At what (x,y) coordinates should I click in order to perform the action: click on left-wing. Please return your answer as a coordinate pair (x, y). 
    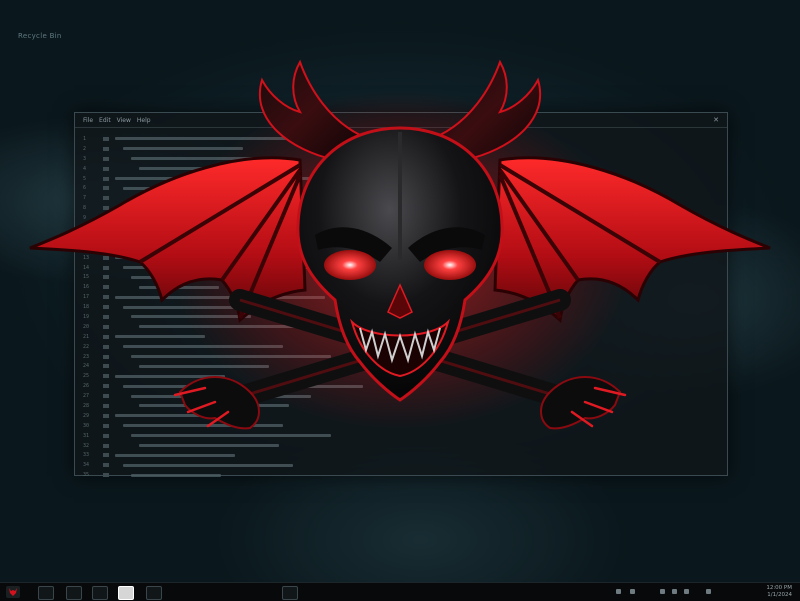
    Looking at the image, I should click on (168, 240).